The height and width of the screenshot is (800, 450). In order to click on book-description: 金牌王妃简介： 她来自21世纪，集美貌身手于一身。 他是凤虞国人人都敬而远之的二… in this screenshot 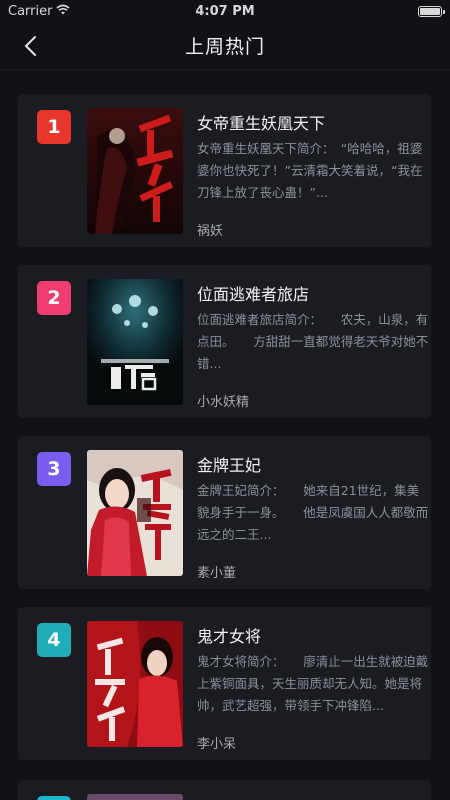, I will do `click(313, 512)`.